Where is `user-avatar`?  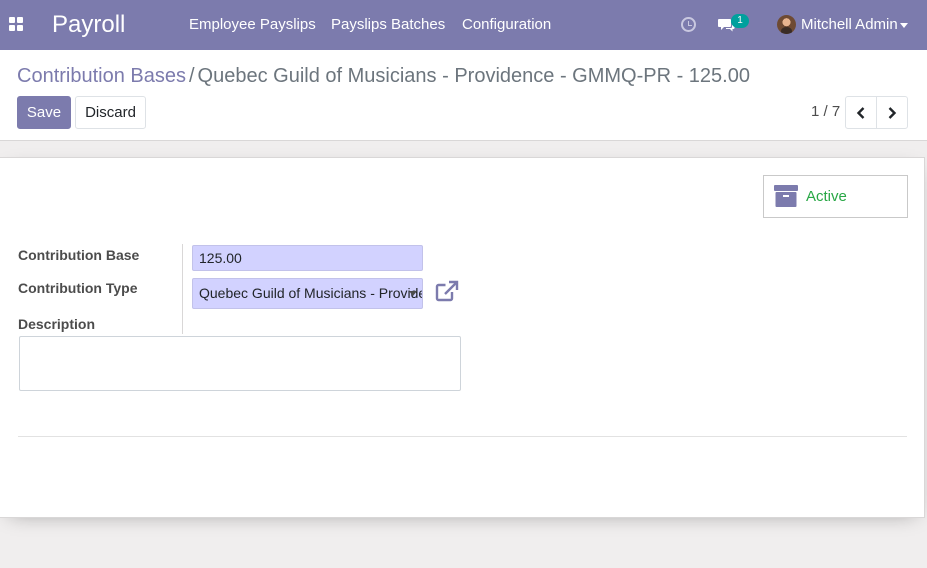
user-avatar is located at coordinates (786, 24).